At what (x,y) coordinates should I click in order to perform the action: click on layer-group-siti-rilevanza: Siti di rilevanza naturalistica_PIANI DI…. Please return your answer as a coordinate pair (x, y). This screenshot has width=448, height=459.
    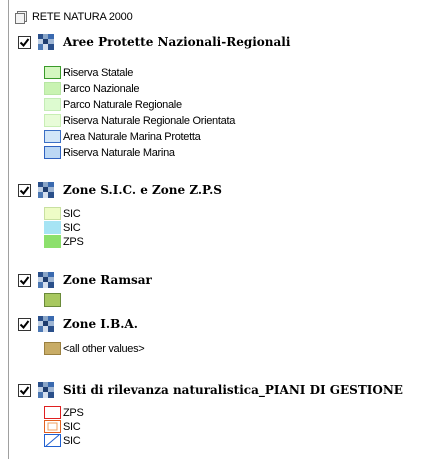
    Looking at the image, I should click on (210, 390).